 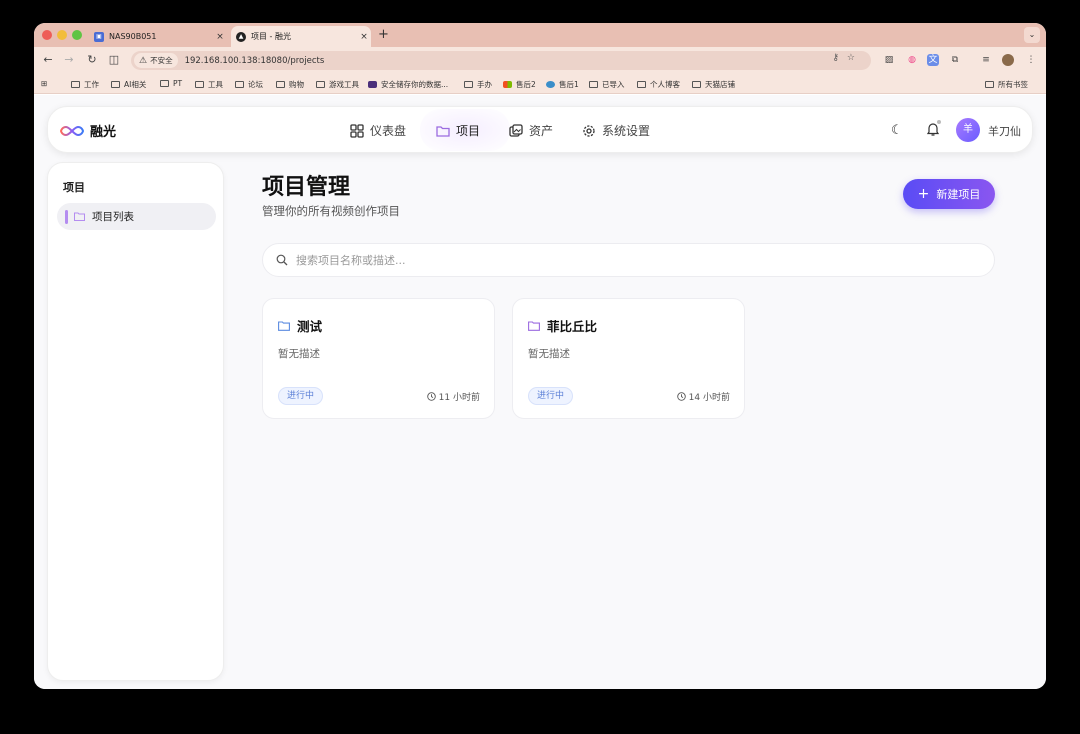 I want to click on apps-grid-icon: ⊞, so click(x=44, y=83).